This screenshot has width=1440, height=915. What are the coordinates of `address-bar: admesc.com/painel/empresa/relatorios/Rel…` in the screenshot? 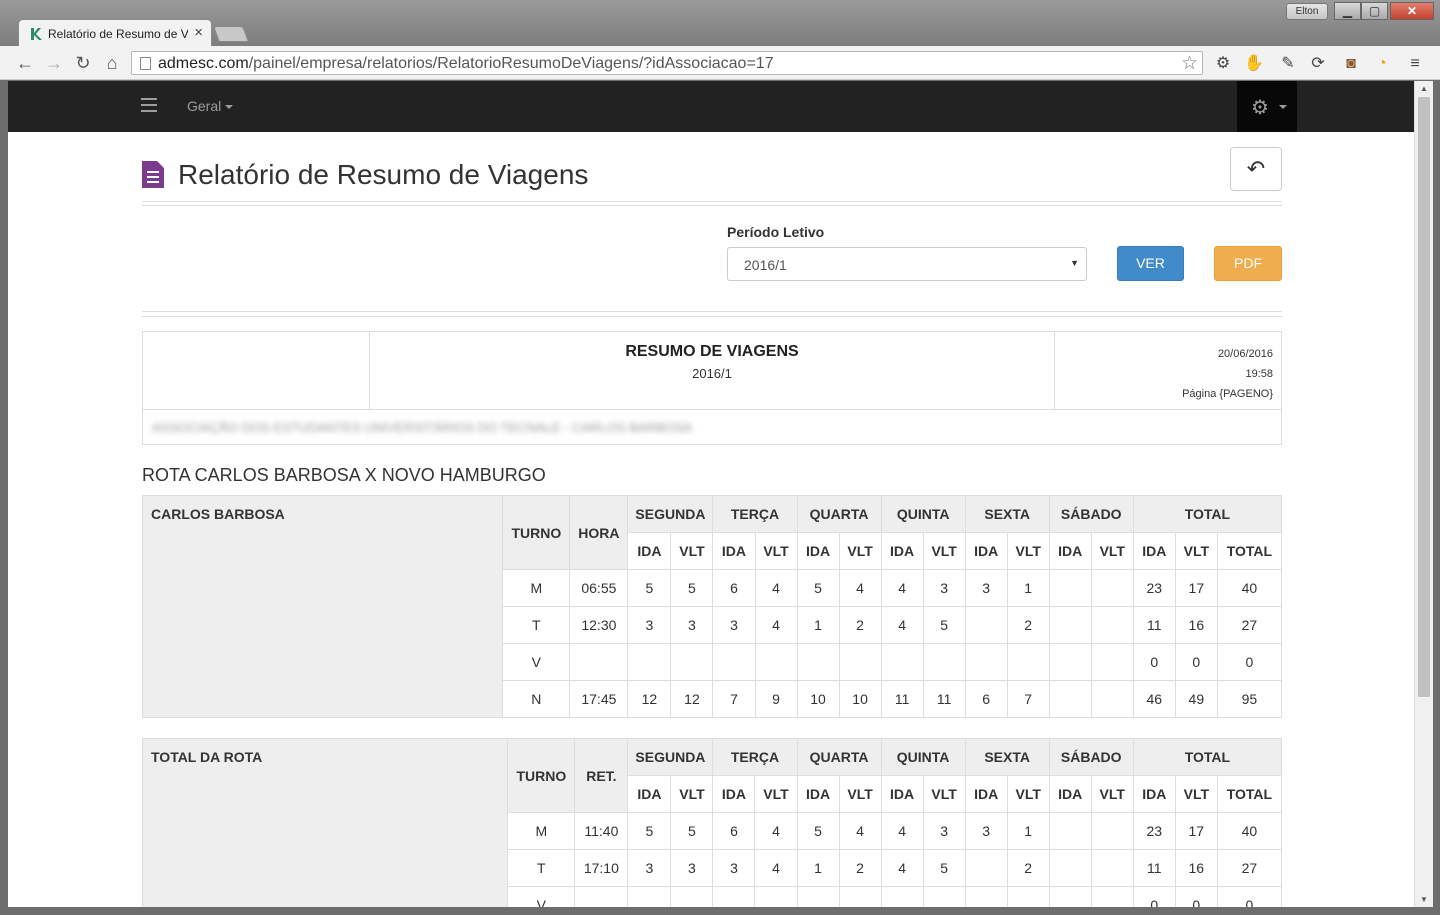 It's located at (667, 63).